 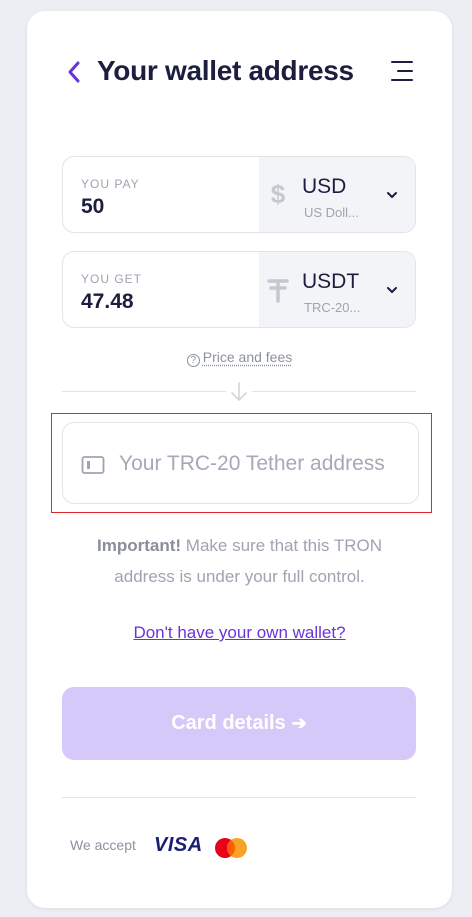 What do you see at coordinates (228, 723) in the screenshot?
I see `card-details-label: Card details` at bounding box center [228, 723].